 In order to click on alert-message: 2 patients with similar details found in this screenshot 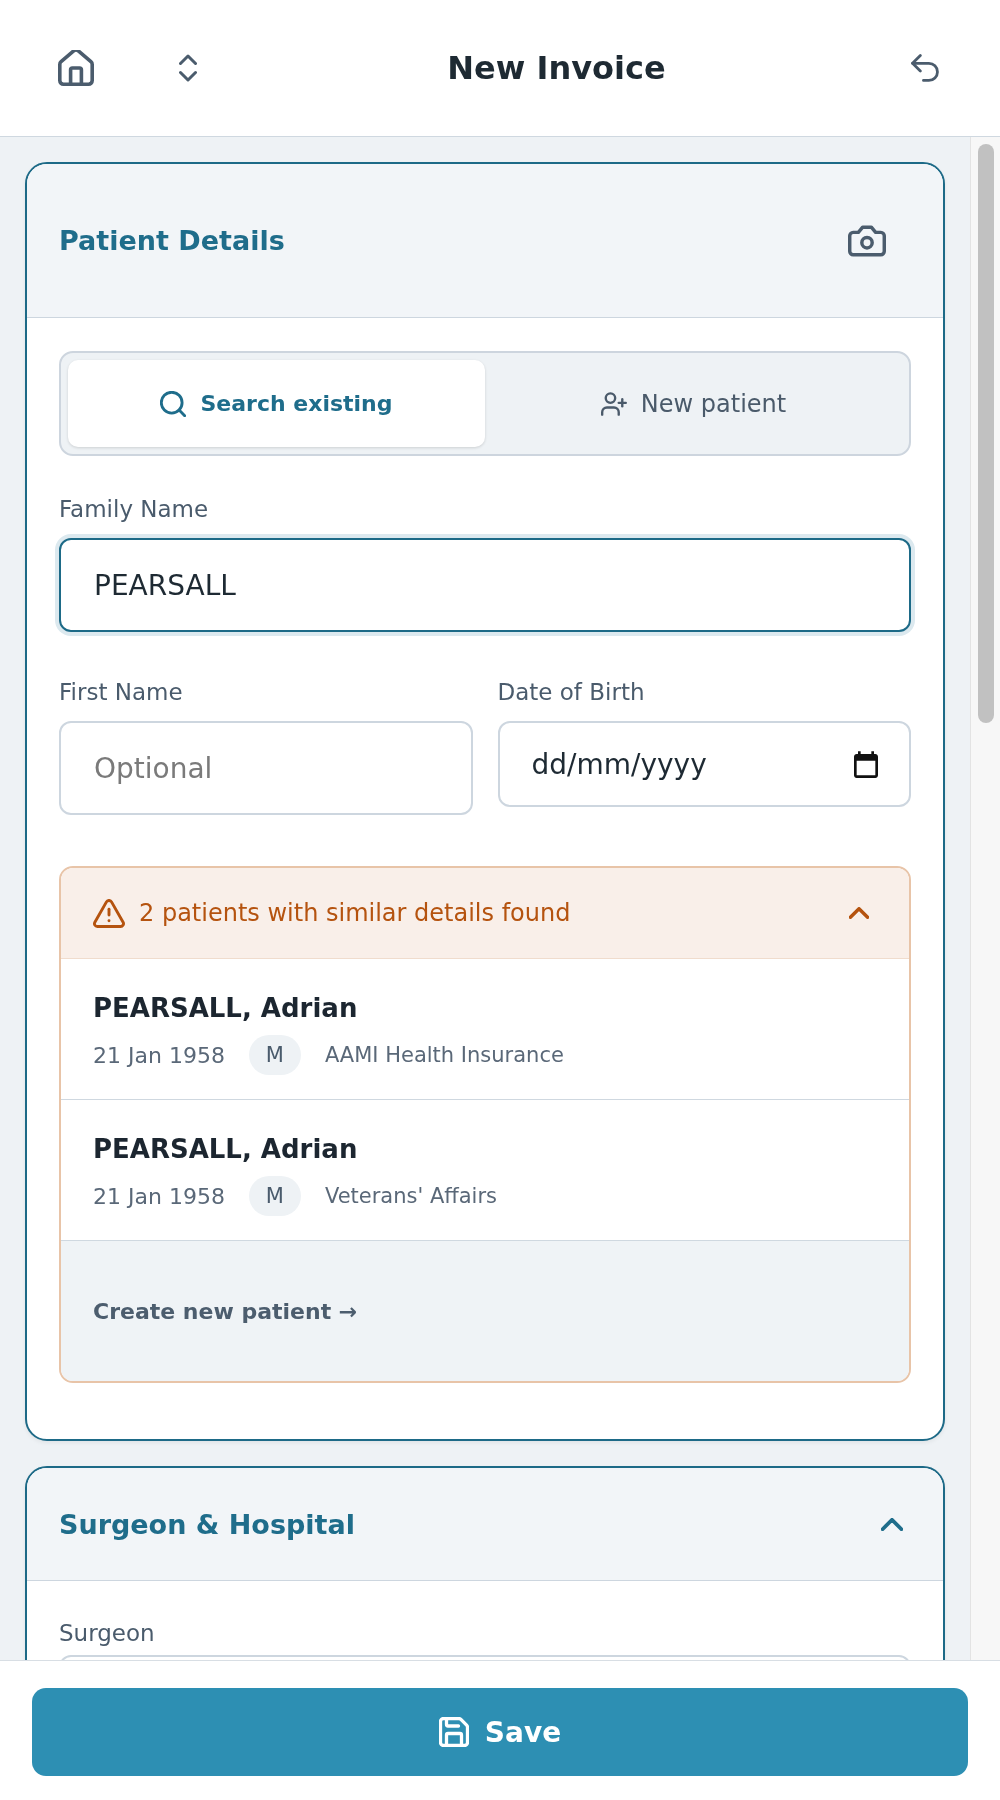, I will do `click(355, 913)`.